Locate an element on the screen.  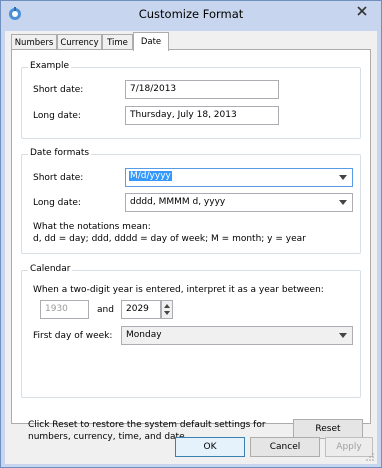
tab-numbers: Numbers is located at coordinates (34, 42).